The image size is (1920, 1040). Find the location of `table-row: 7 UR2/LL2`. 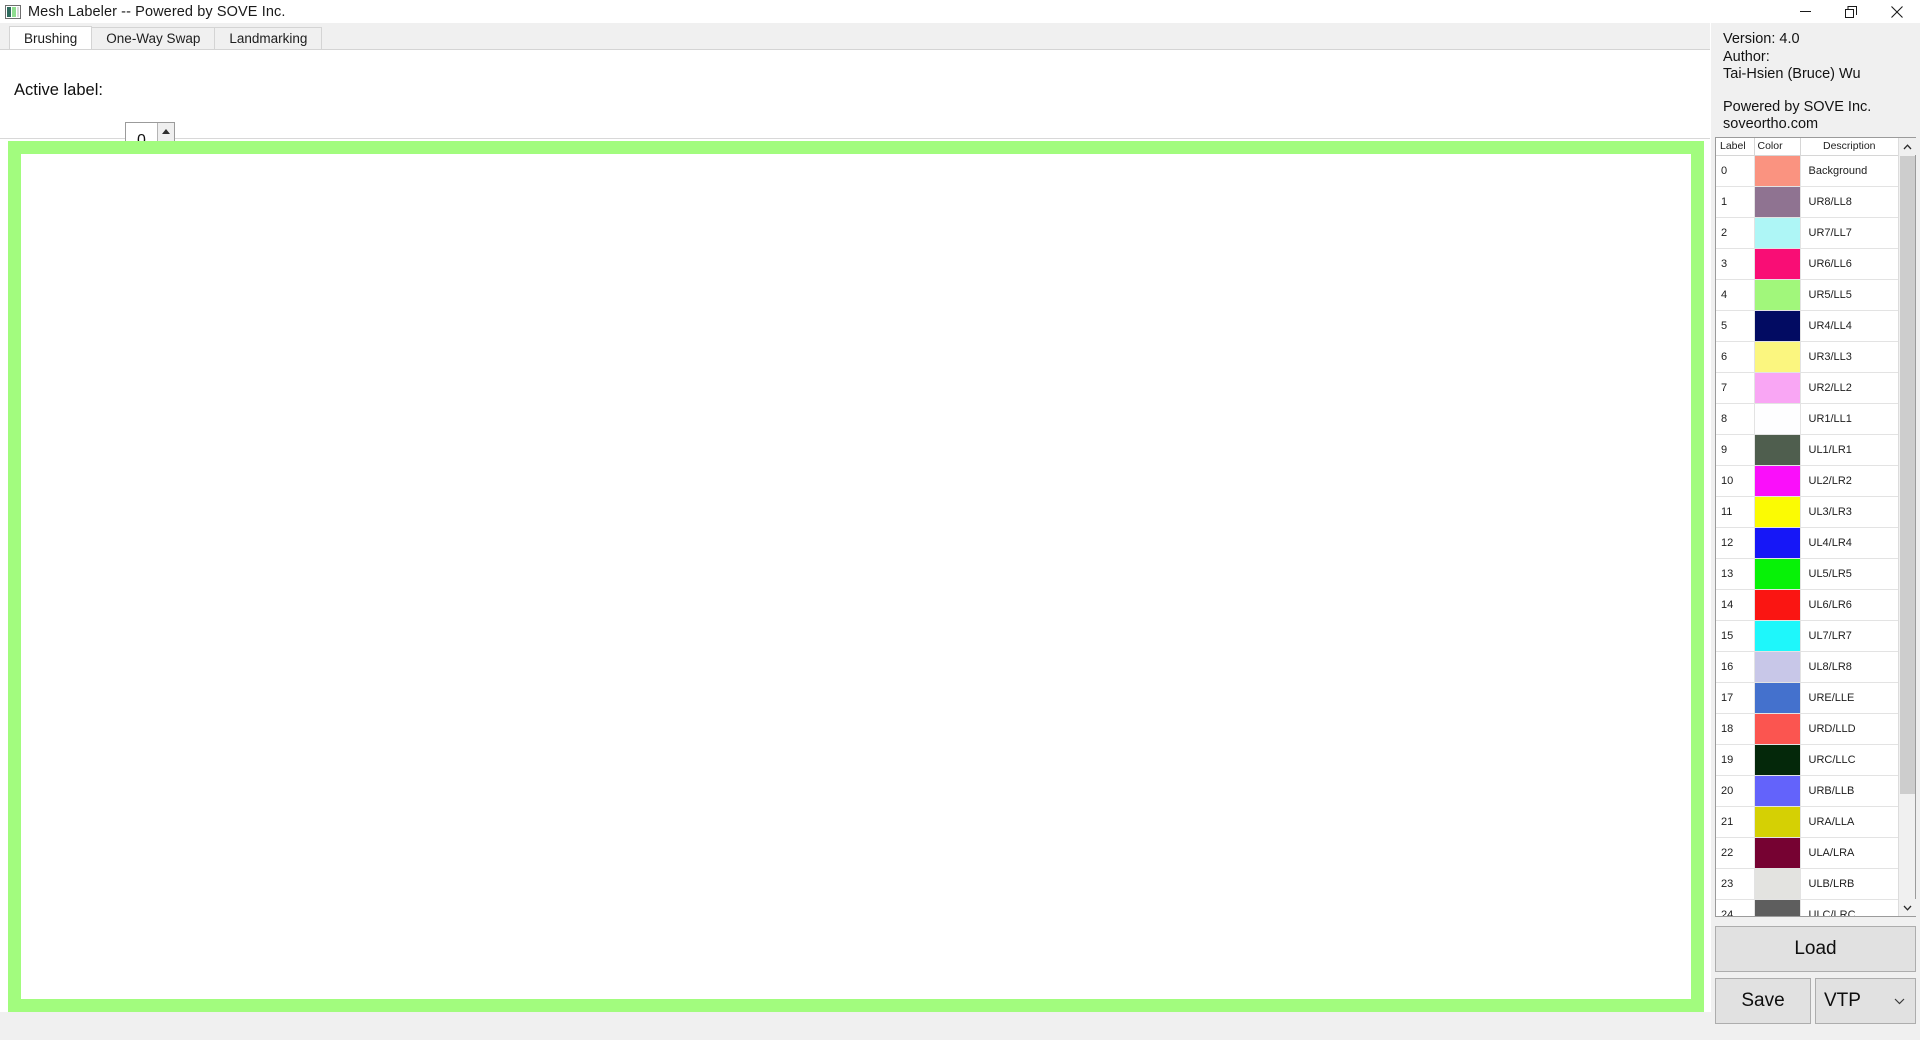

table-row: 7 UR2/LL2 is located at coordinates (1807, 388).